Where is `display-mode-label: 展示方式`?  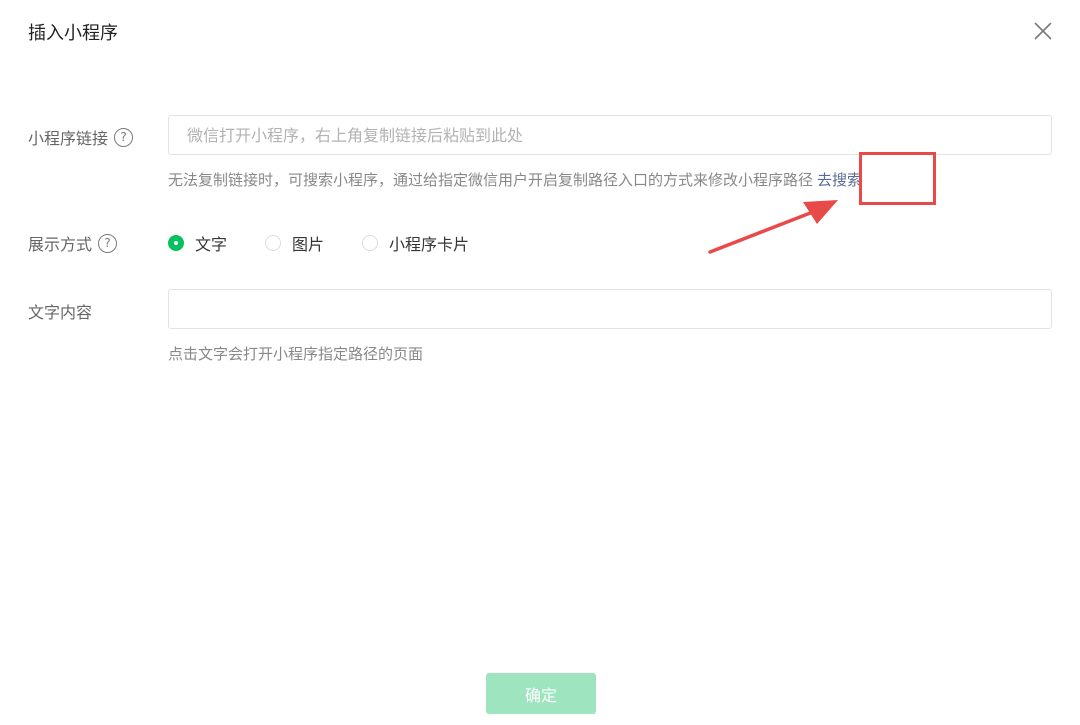
display-mode-label: 展示方式 is located at coordinates (60, 244).